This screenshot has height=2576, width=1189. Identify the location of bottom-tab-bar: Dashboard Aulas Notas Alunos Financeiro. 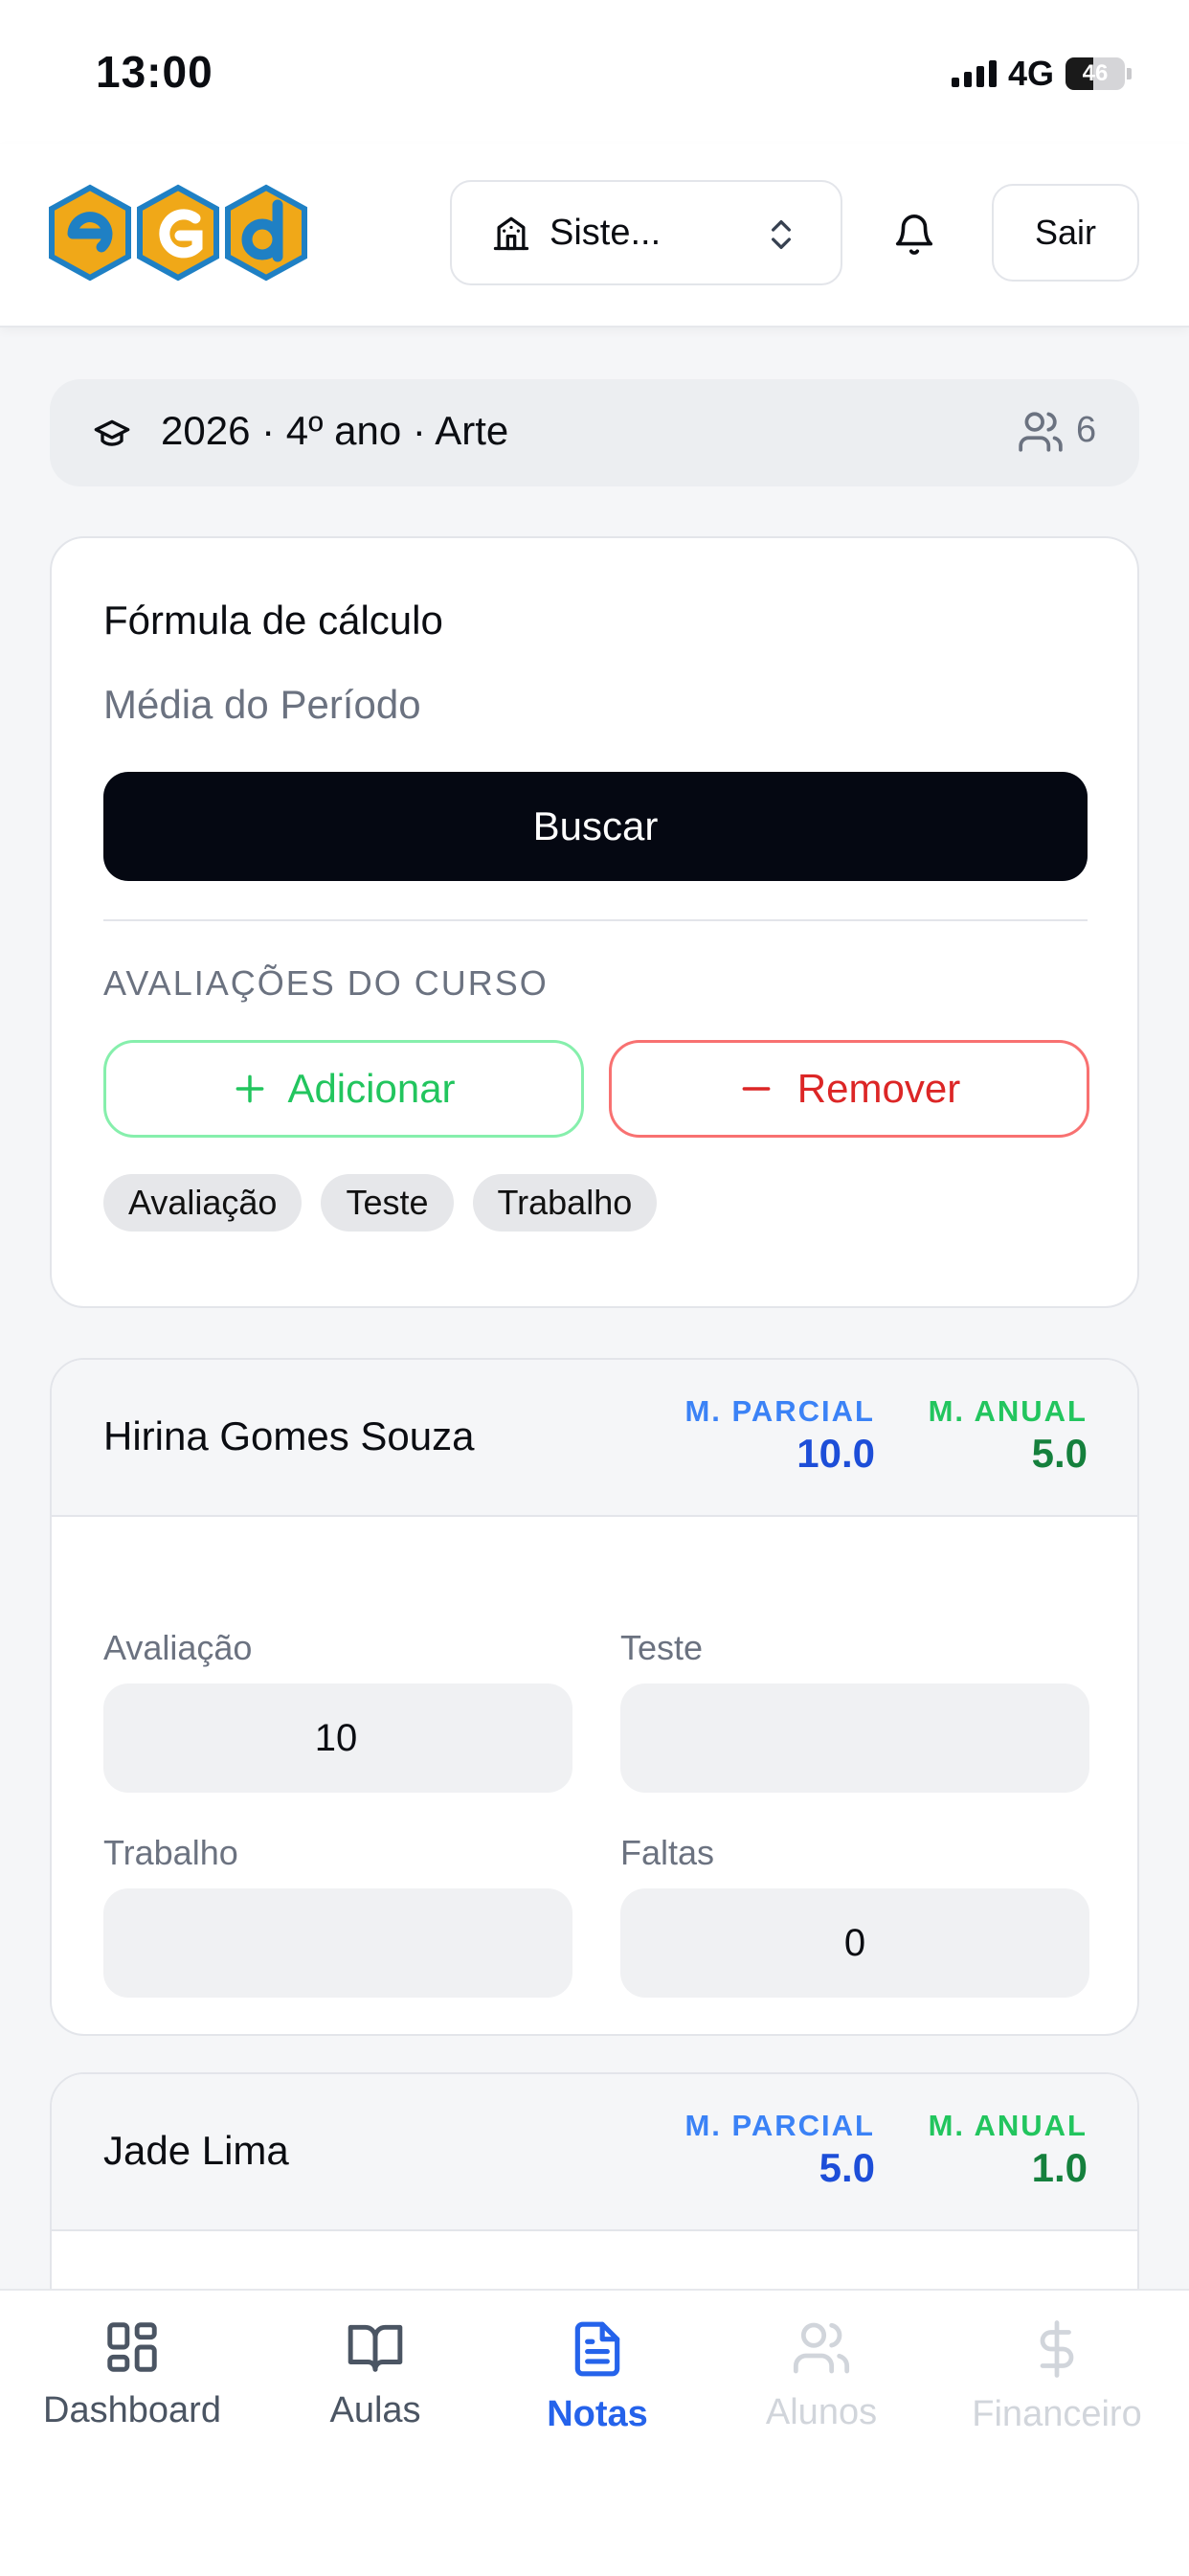
(594, 2432).